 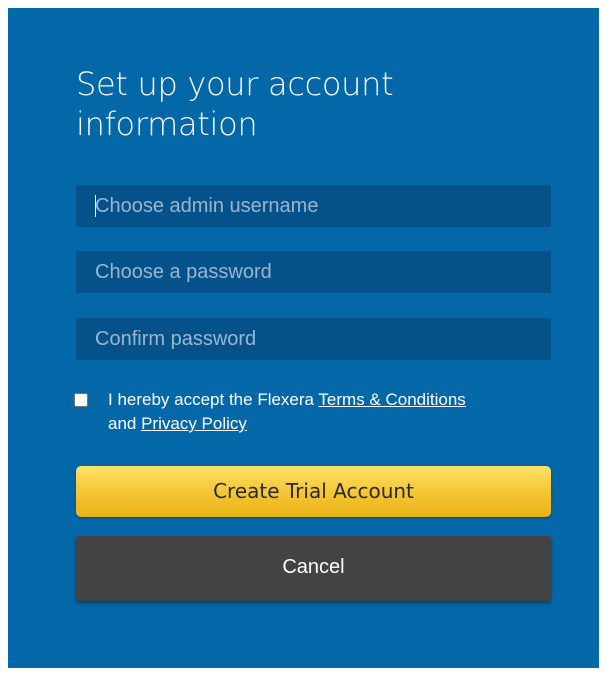 I want to click on confirm-password-input, so click(x=313, y=339).